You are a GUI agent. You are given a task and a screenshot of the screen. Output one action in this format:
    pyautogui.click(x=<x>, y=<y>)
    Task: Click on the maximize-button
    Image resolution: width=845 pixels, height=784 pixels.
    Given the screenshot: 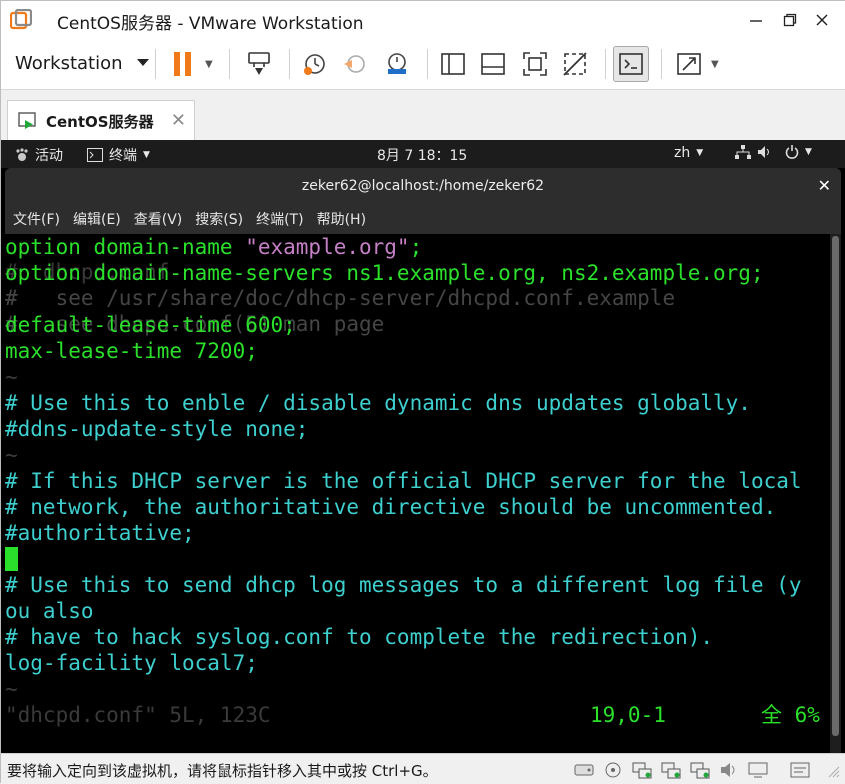 What is the action you would take?
    pyautogui.click(x=790, y=20)
    